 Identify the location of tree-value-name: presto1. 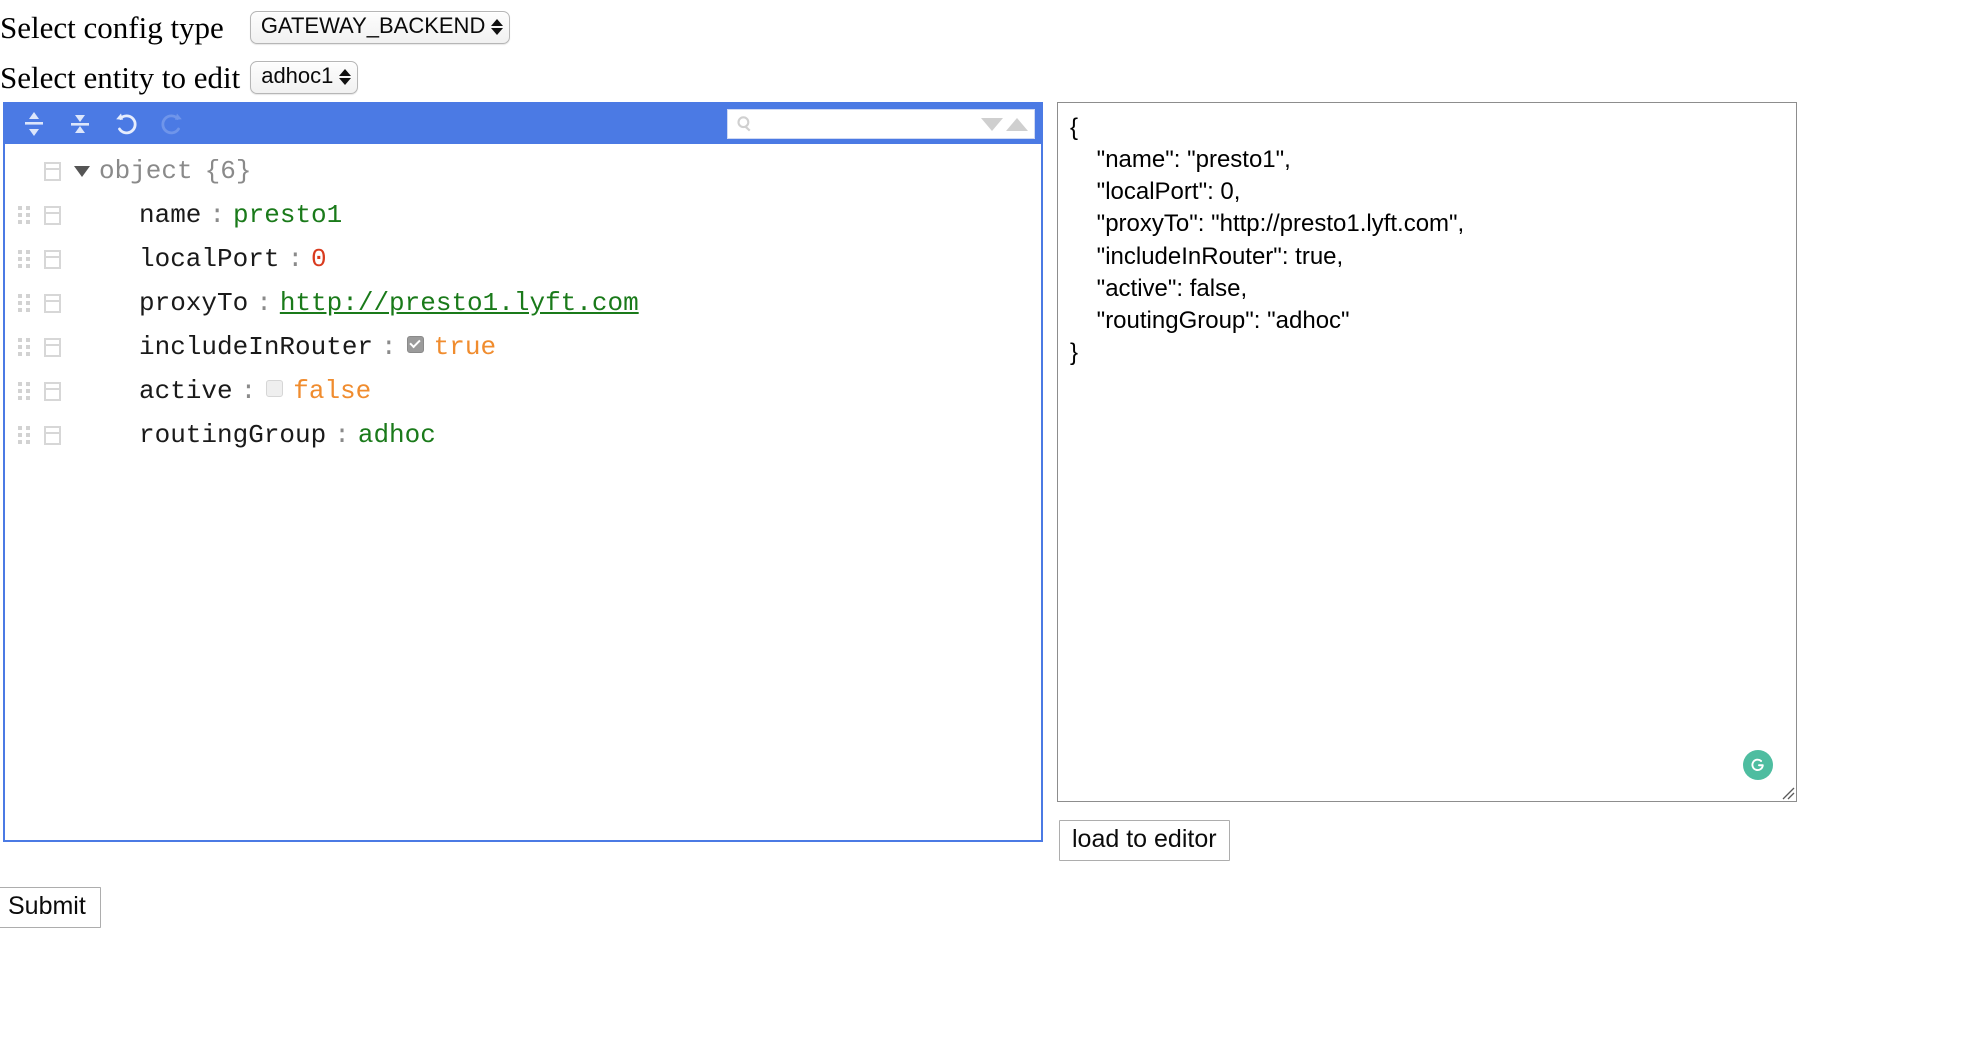
(287, 215).